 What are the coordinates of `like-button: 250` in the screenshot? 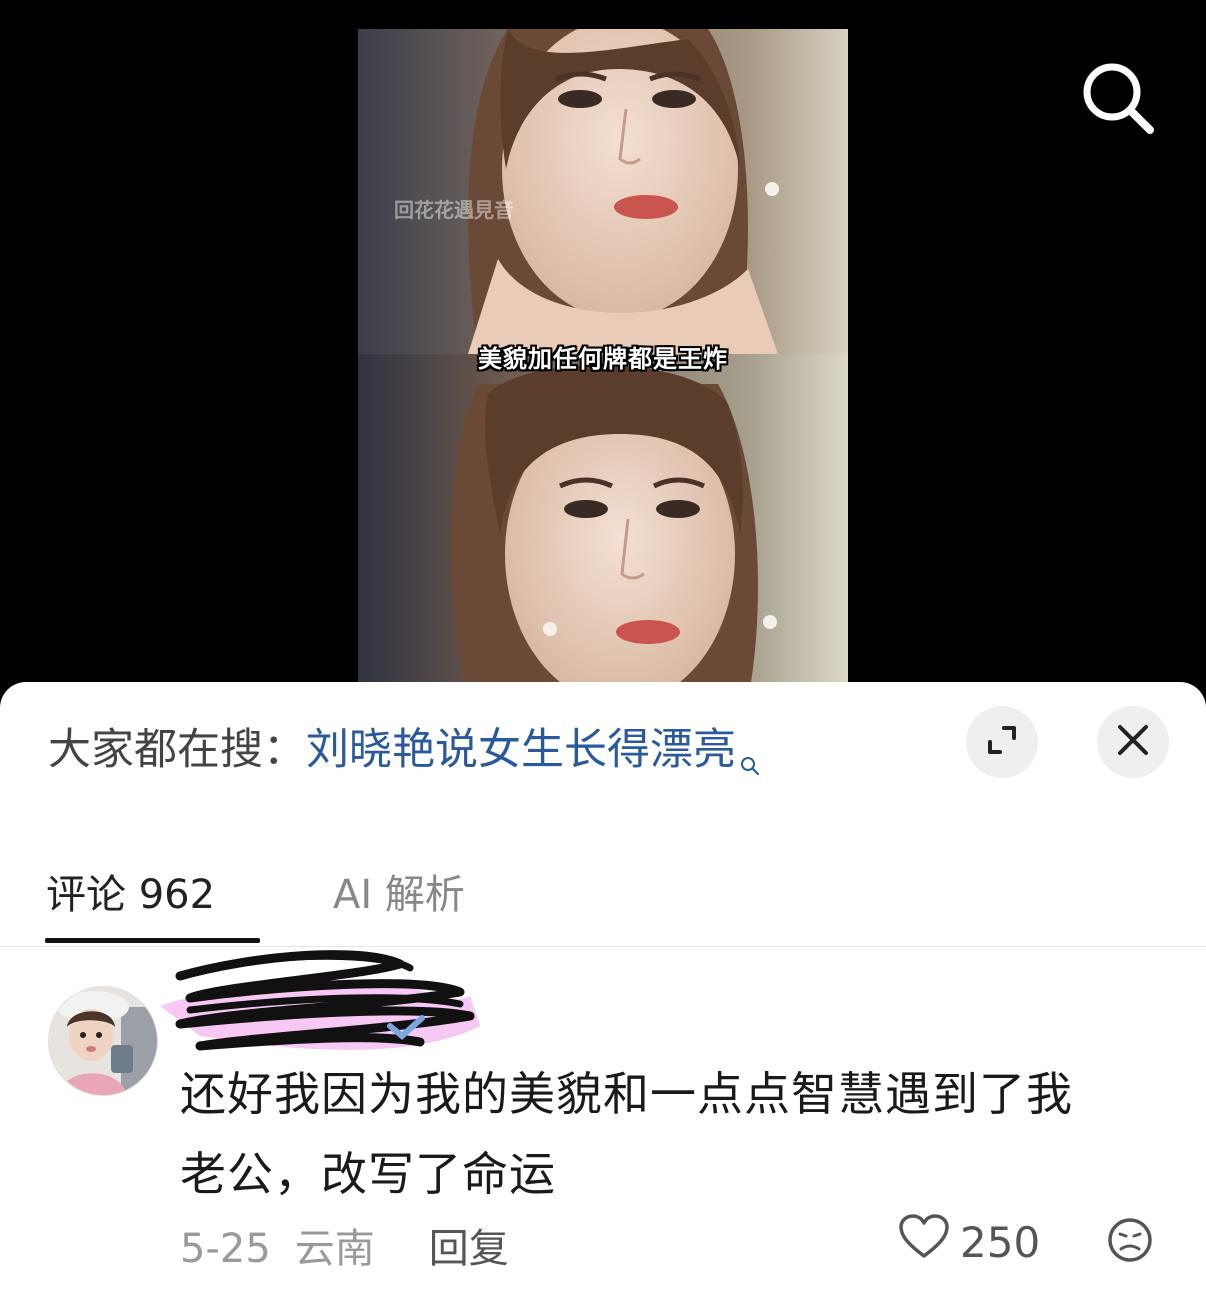 It's located at (969, 1242).